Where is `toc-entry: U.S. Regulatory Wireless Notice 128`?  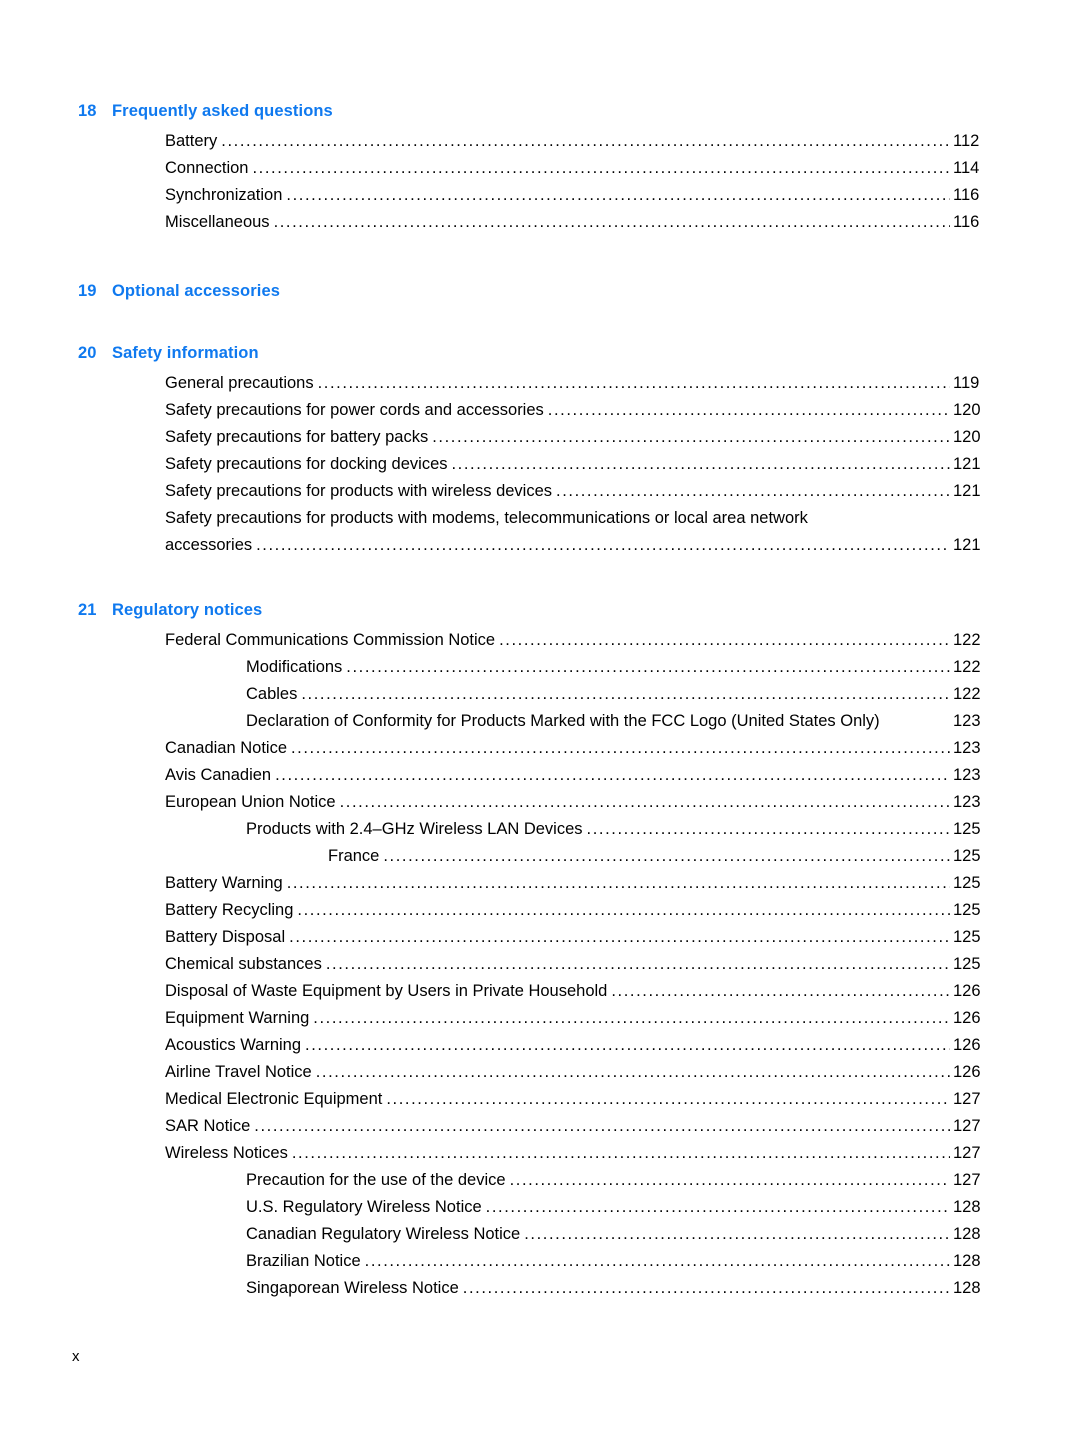
toc-entry: U.S. Regulatory Wireless Notice 128 is located at coordinates (540, 1207).